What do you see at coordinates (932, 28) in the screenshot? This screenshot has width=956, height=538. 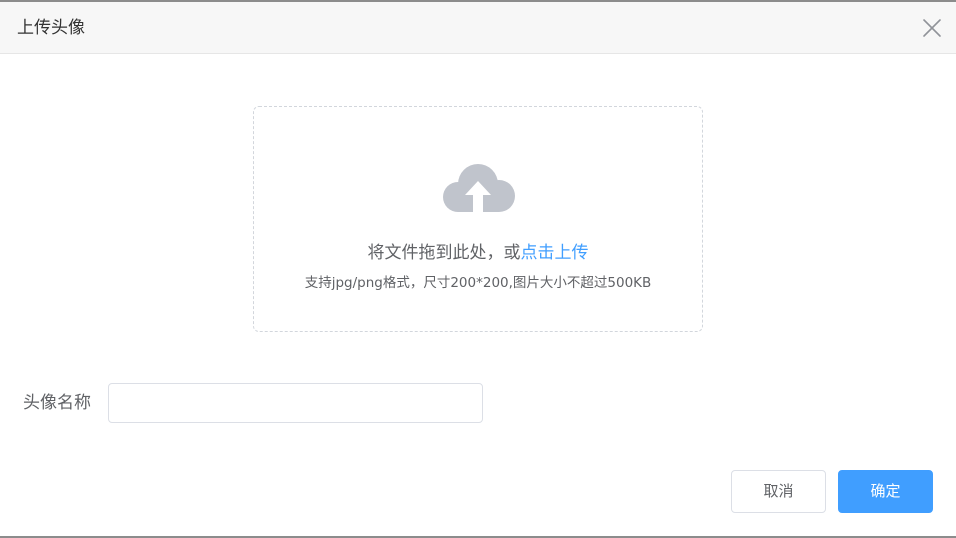 I see `close-icon` at bounding box center [932, 28].